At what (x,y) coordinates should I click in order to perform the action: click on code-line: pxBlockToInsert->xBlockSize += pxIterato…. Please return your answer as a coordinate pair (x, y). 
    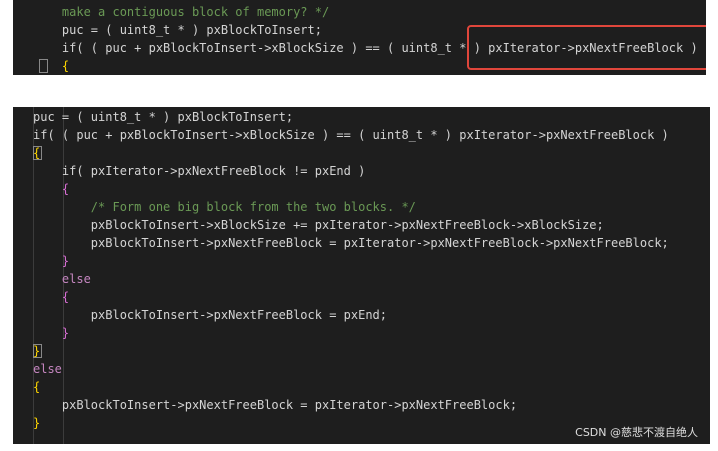
    Looking at the image, I should click on (318, 225).